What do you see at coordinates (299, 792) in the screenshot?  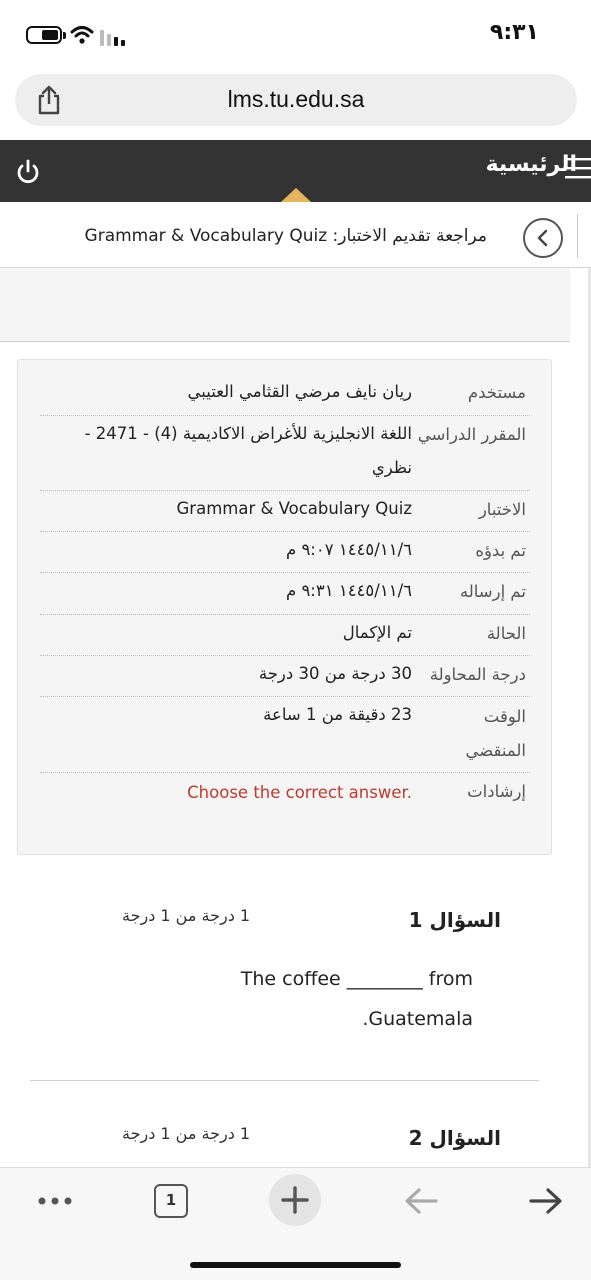 I see `instructions-text: Choose the correct answer.` at bounding box center [299, 792].